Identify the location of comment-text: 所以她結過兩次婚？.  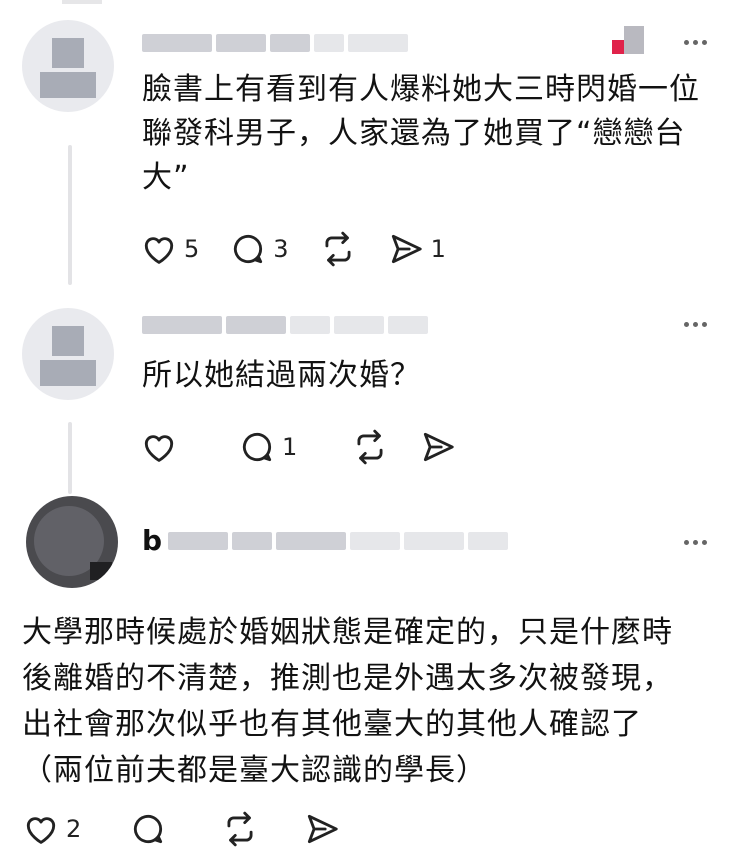
(281, 375).